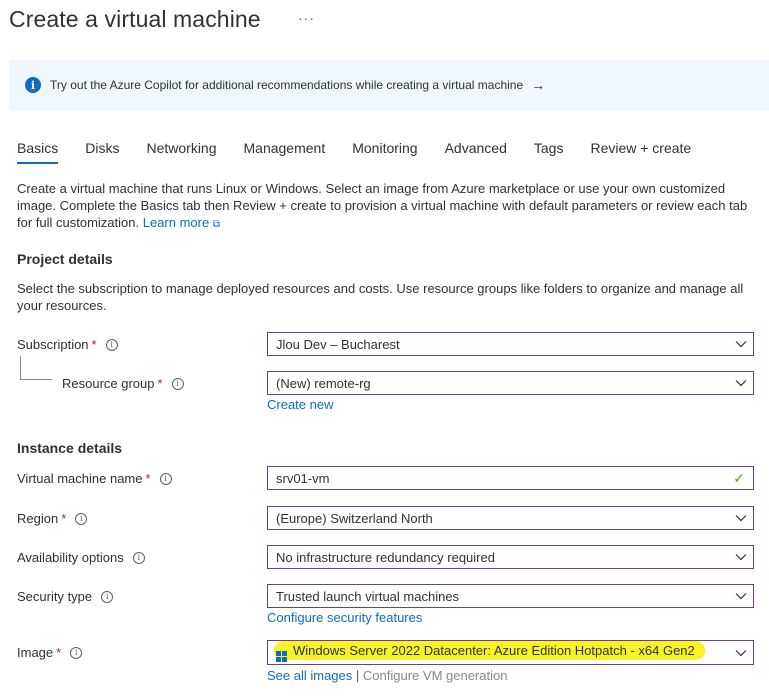 The image size is (769, 696). Describe the element at coordinates (102, 152) in the screenshot. I see `tab-disks: Disks` at that location.